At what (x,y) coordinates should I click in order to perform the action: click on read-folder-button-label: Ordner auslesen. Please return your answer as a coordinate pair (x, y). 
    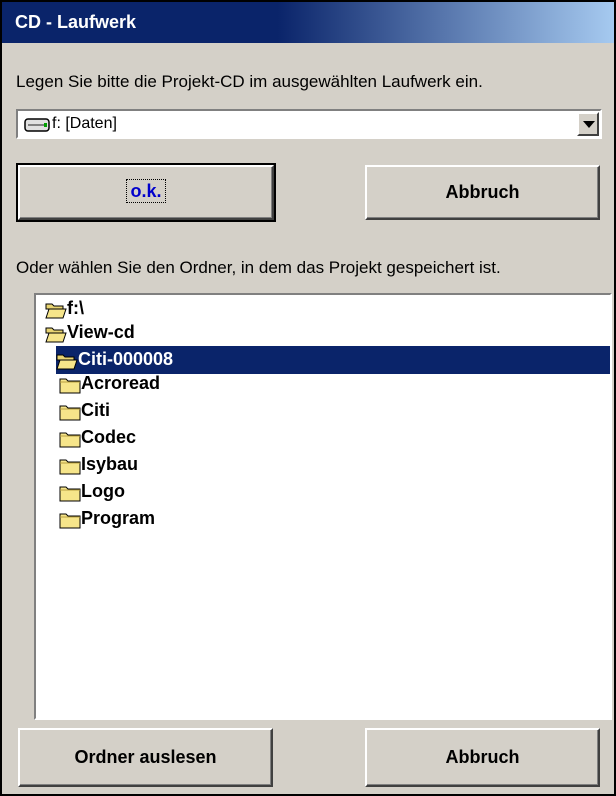
    Looking at the image, I should click on (145, 757).